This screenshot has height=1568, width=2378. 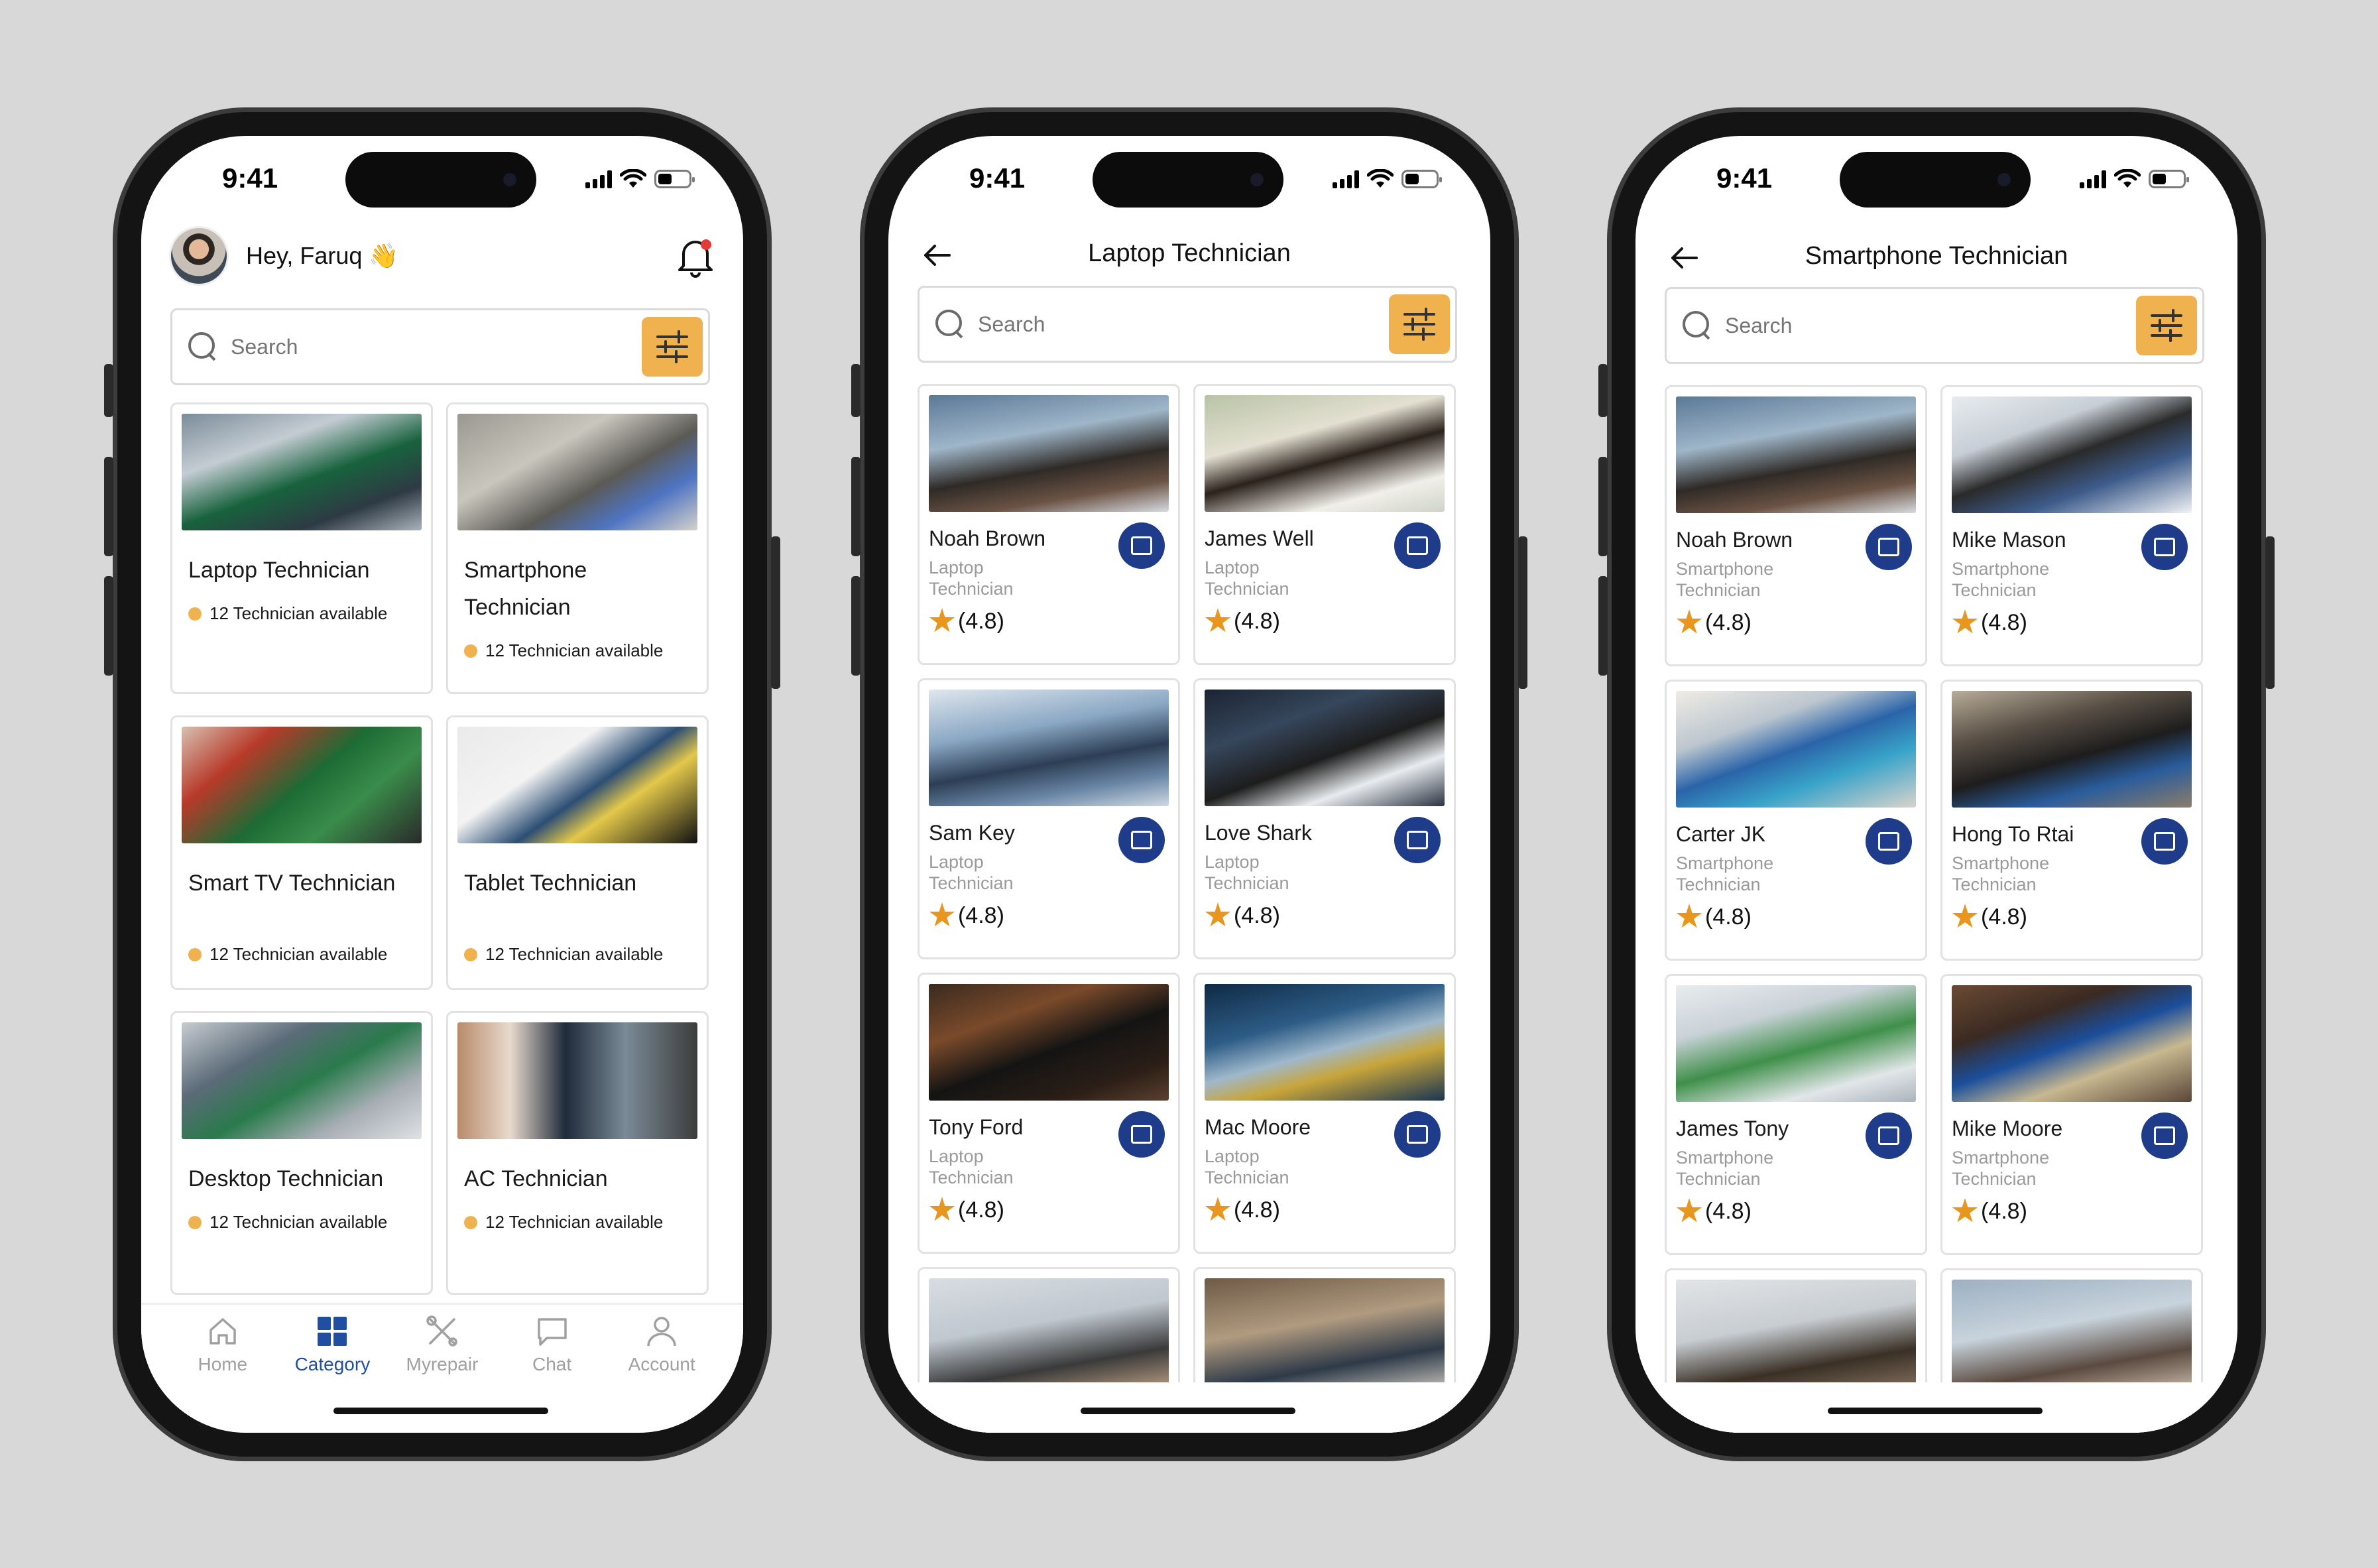 What do you see at coordinates (1603, 390) in the screenshot?
I see `side-button` at bounding box center [1603, 390].